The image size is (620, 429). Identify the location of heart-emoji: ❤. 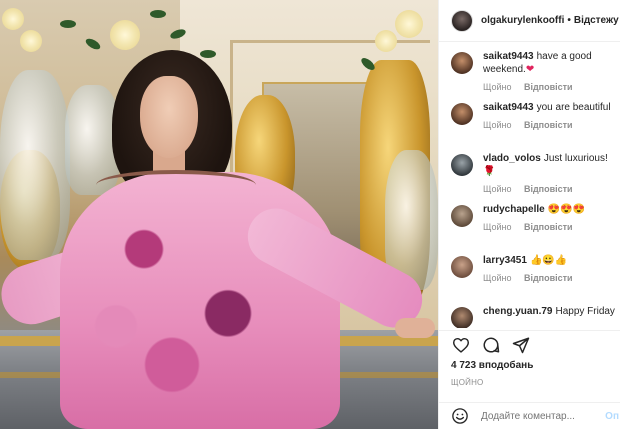
(530, 69).